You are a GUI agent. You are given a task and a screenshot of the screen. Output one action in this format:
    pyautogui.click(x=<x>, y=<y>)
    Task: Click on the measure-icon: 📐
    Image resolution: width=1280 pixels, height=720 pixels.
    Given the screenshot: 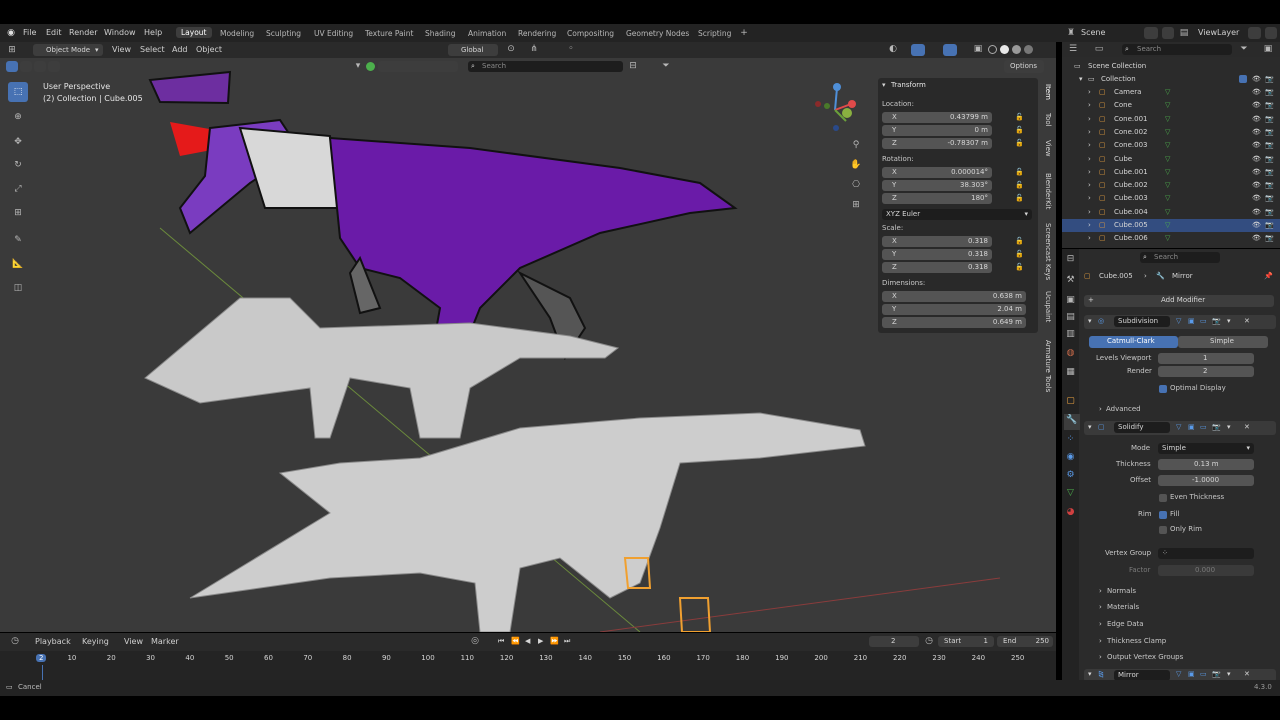 What is the action you would take?
    pyautogui.click(x=18, y=264)
    